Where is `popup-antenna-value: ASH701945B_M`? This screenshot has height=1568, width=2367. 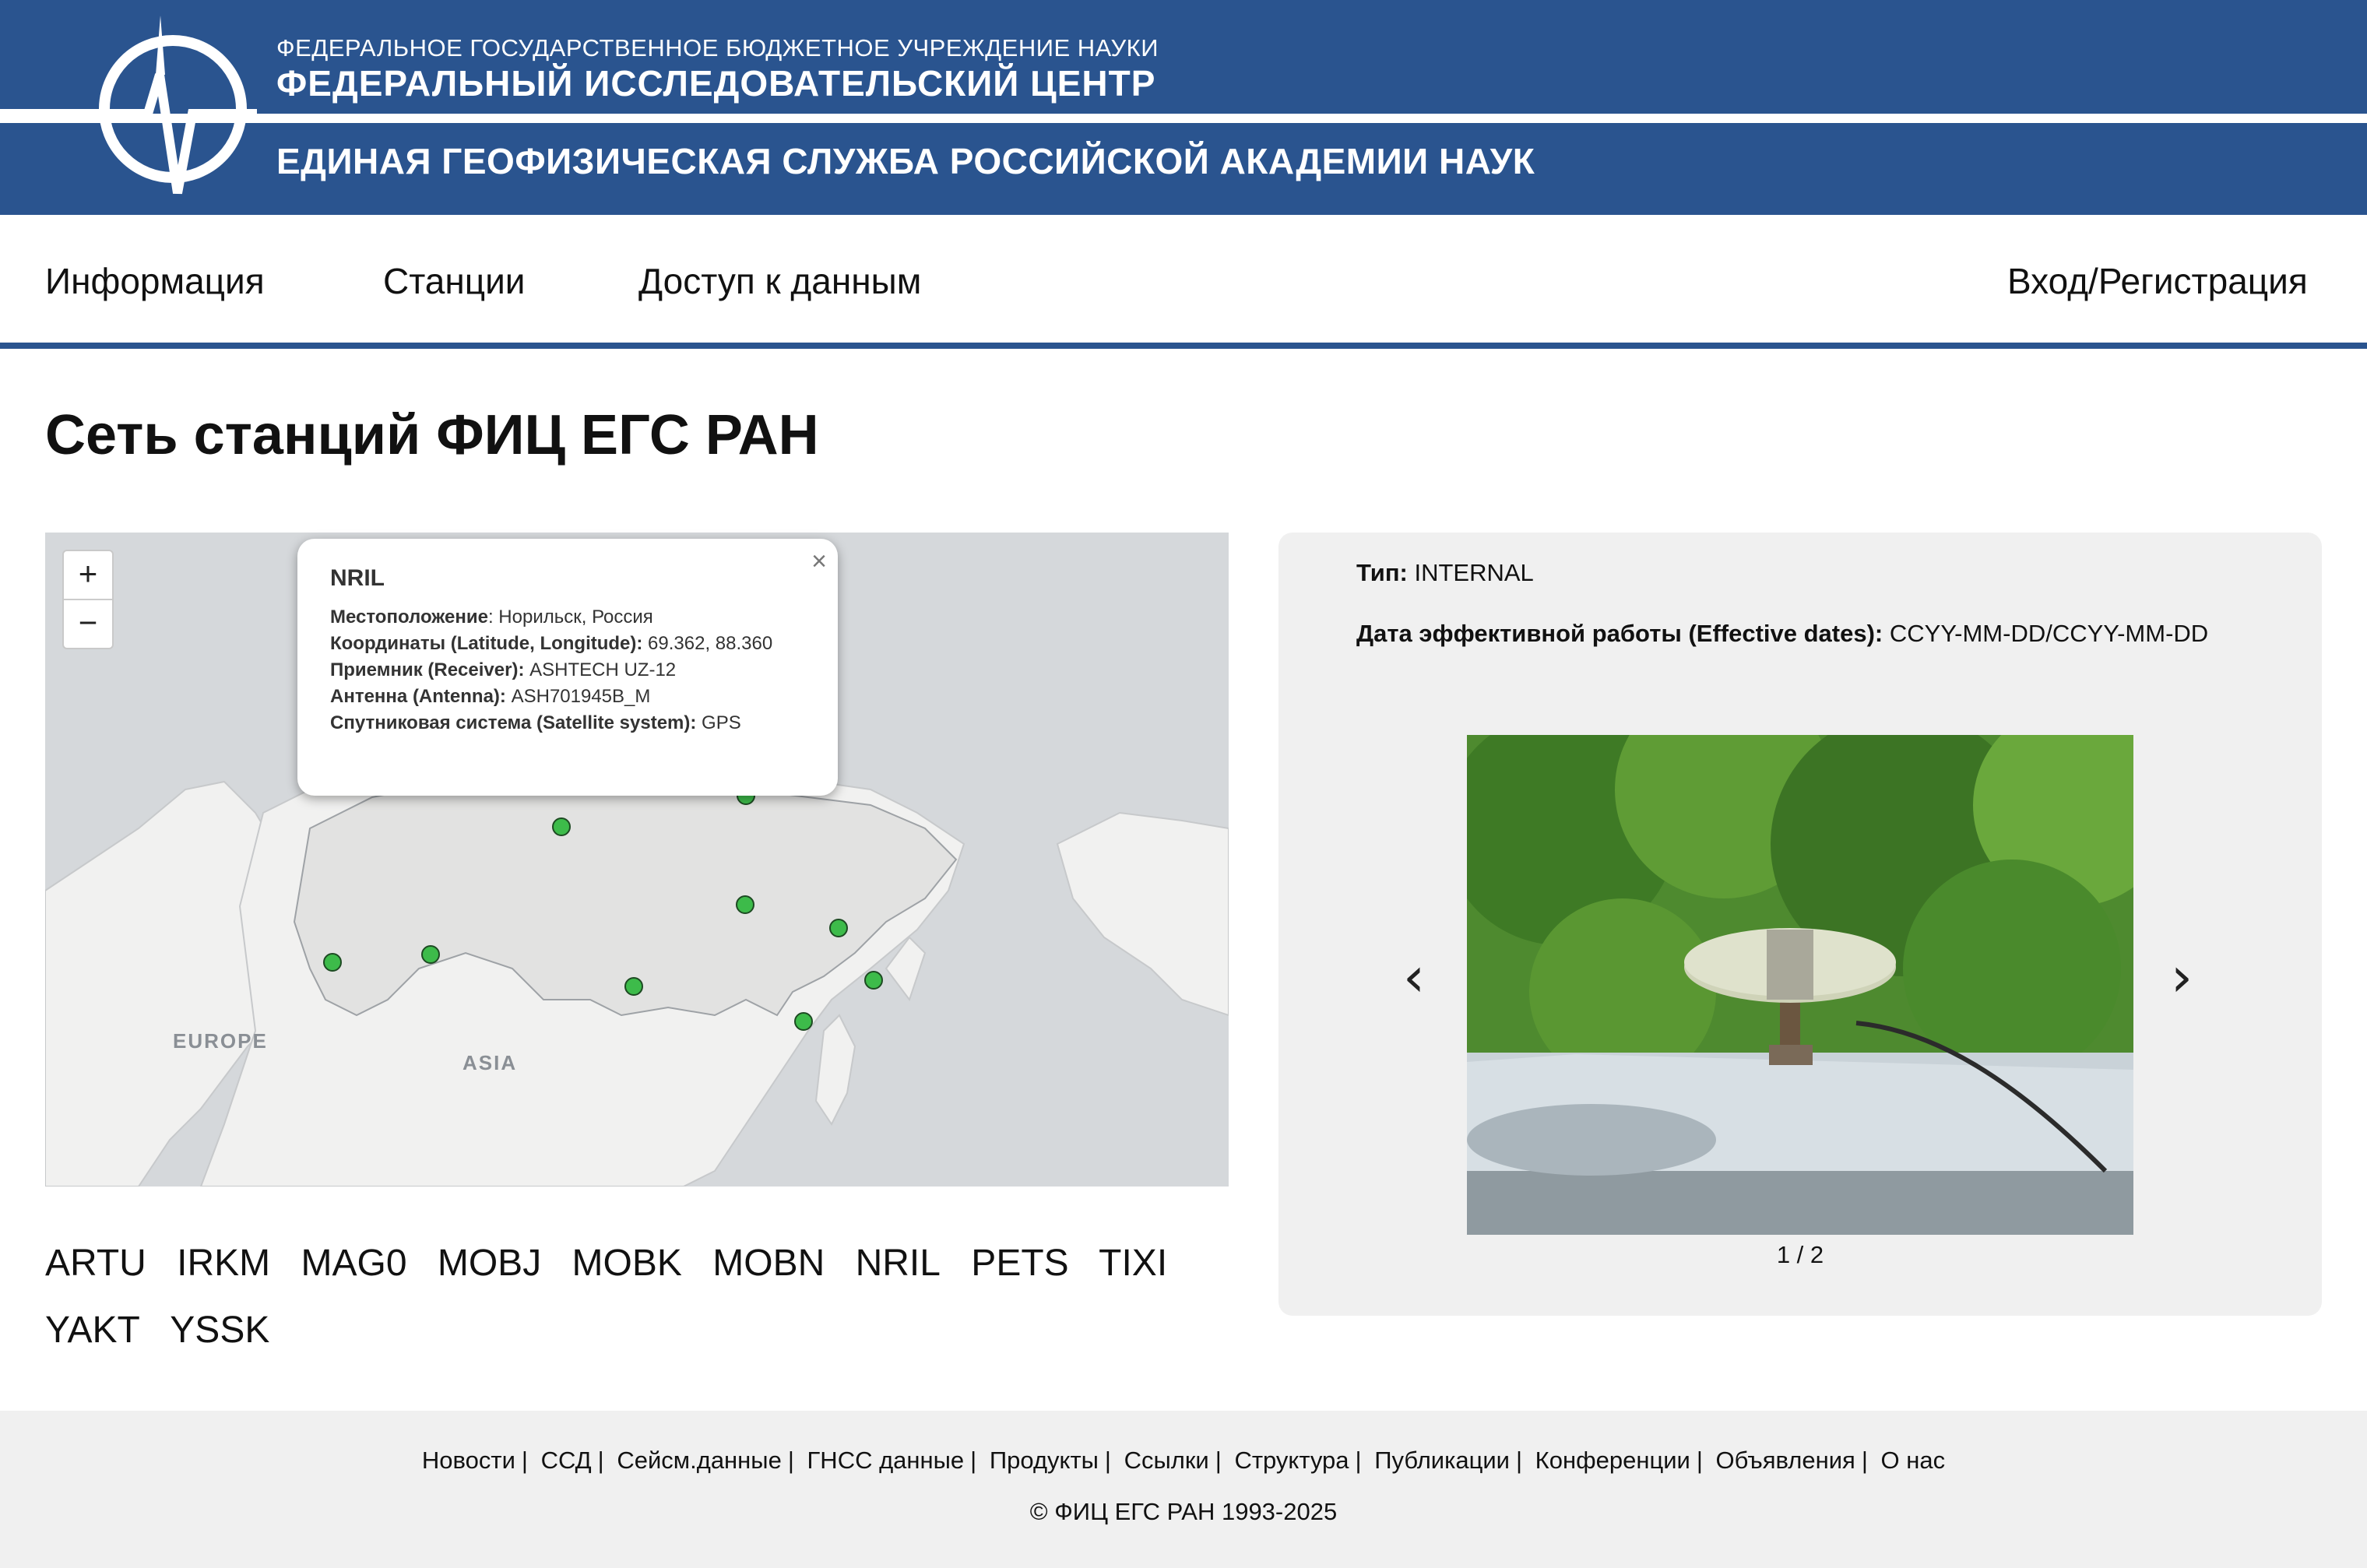
popup-antenna-value: ASH701945B_M is located at coordinates (578, 696).